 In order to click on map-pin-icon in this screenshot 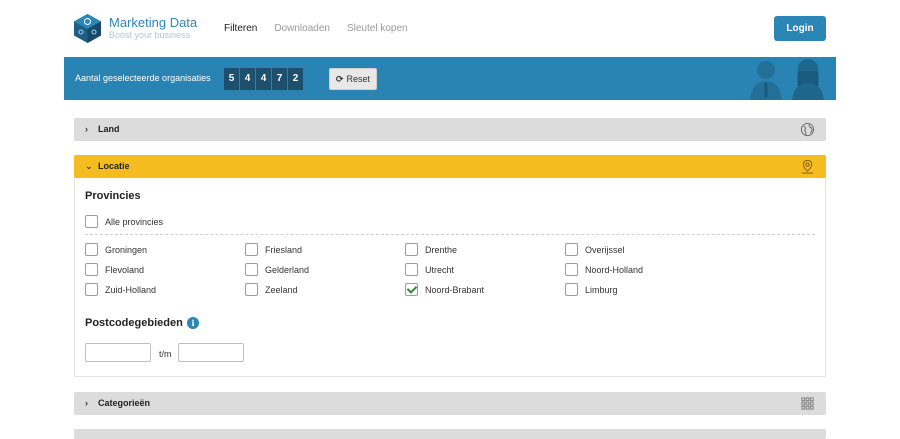, I will do `click(807, 166)`.